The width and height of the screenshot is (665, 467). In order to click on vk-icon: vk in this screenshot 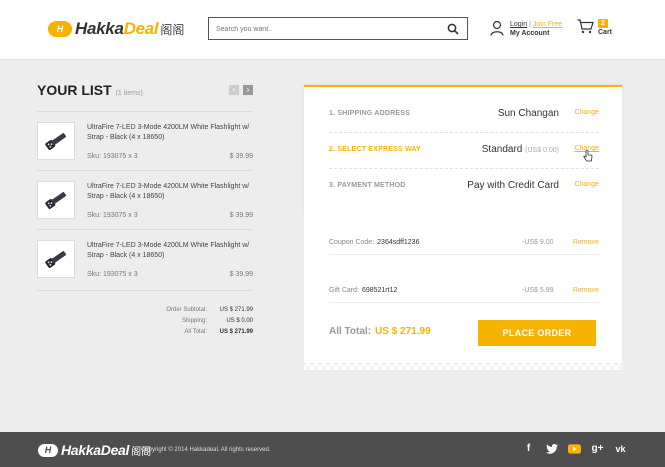, I will do `click(620, 448)`.